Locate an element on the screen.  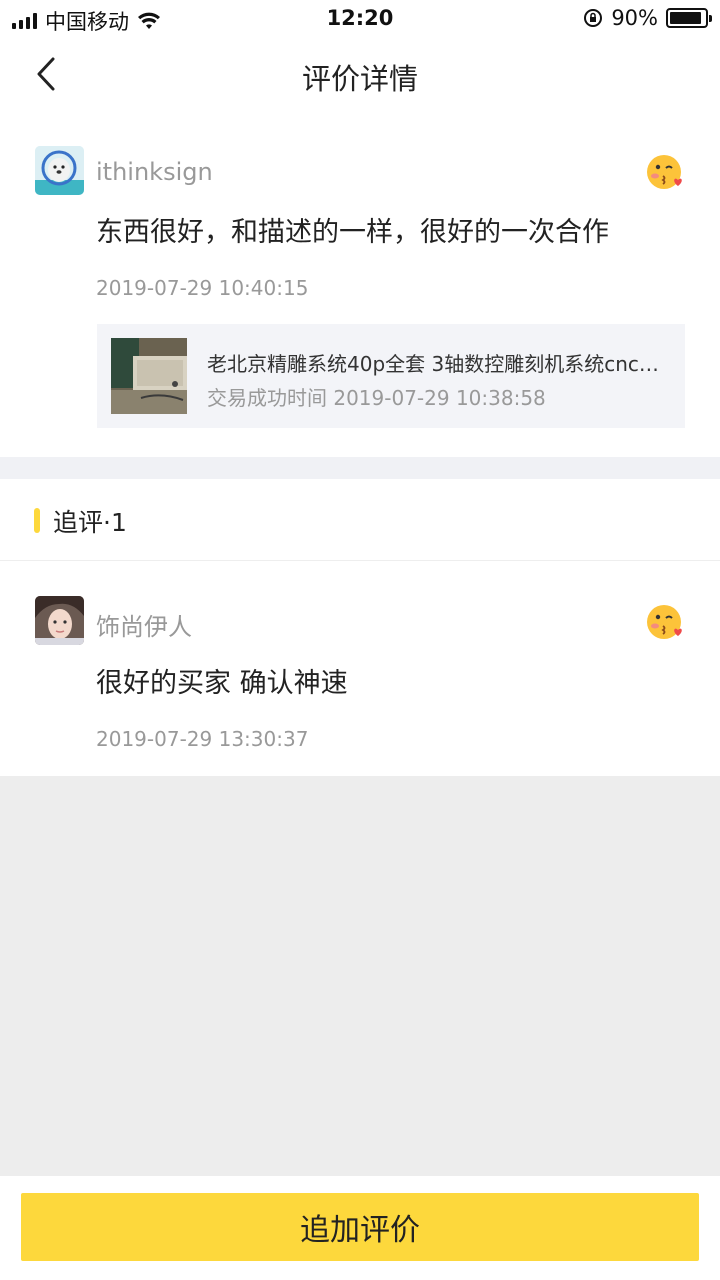
product-thumbnail is located at coordinates (149, 376).